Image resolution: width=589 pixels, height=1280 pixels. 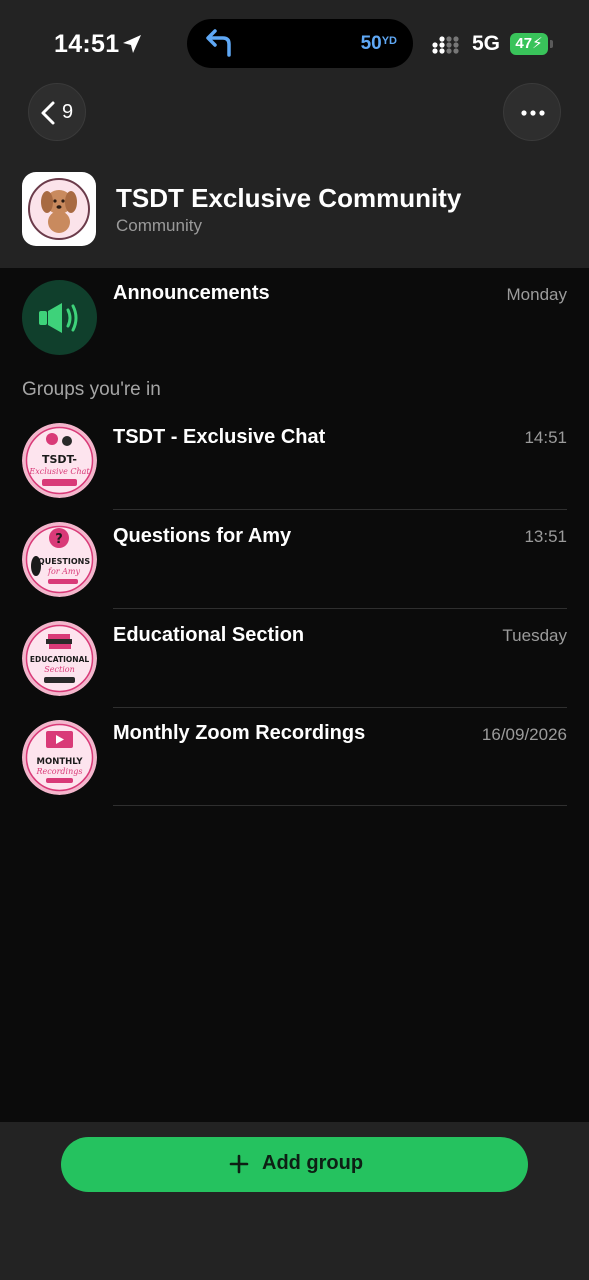 What do you see at coordinates (545, 437) in the screenshot?
I see `group-time: 14:51` at bounding box center [545, 437].